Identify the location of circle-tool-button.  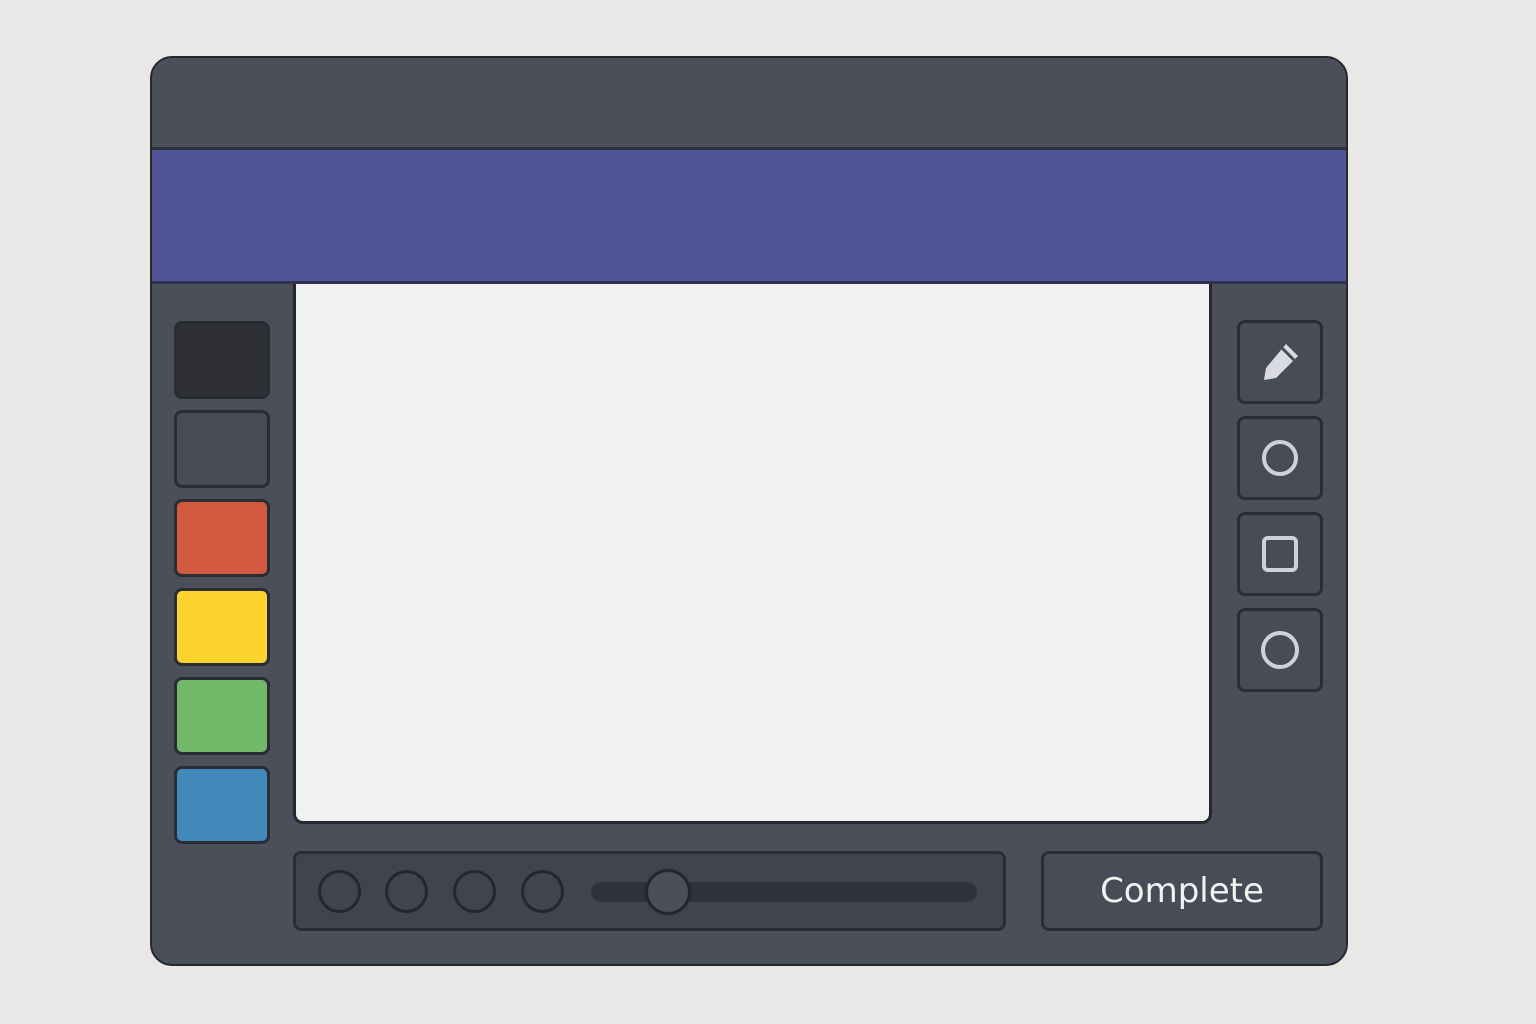
(1280, 458).